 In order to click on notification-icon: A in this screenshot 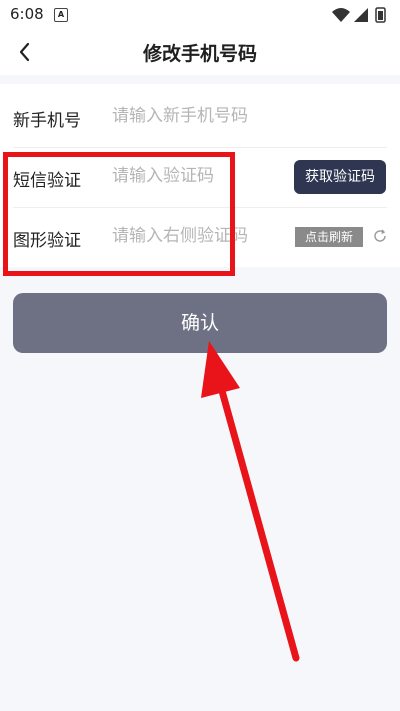, I will do `click(61, 15)`.